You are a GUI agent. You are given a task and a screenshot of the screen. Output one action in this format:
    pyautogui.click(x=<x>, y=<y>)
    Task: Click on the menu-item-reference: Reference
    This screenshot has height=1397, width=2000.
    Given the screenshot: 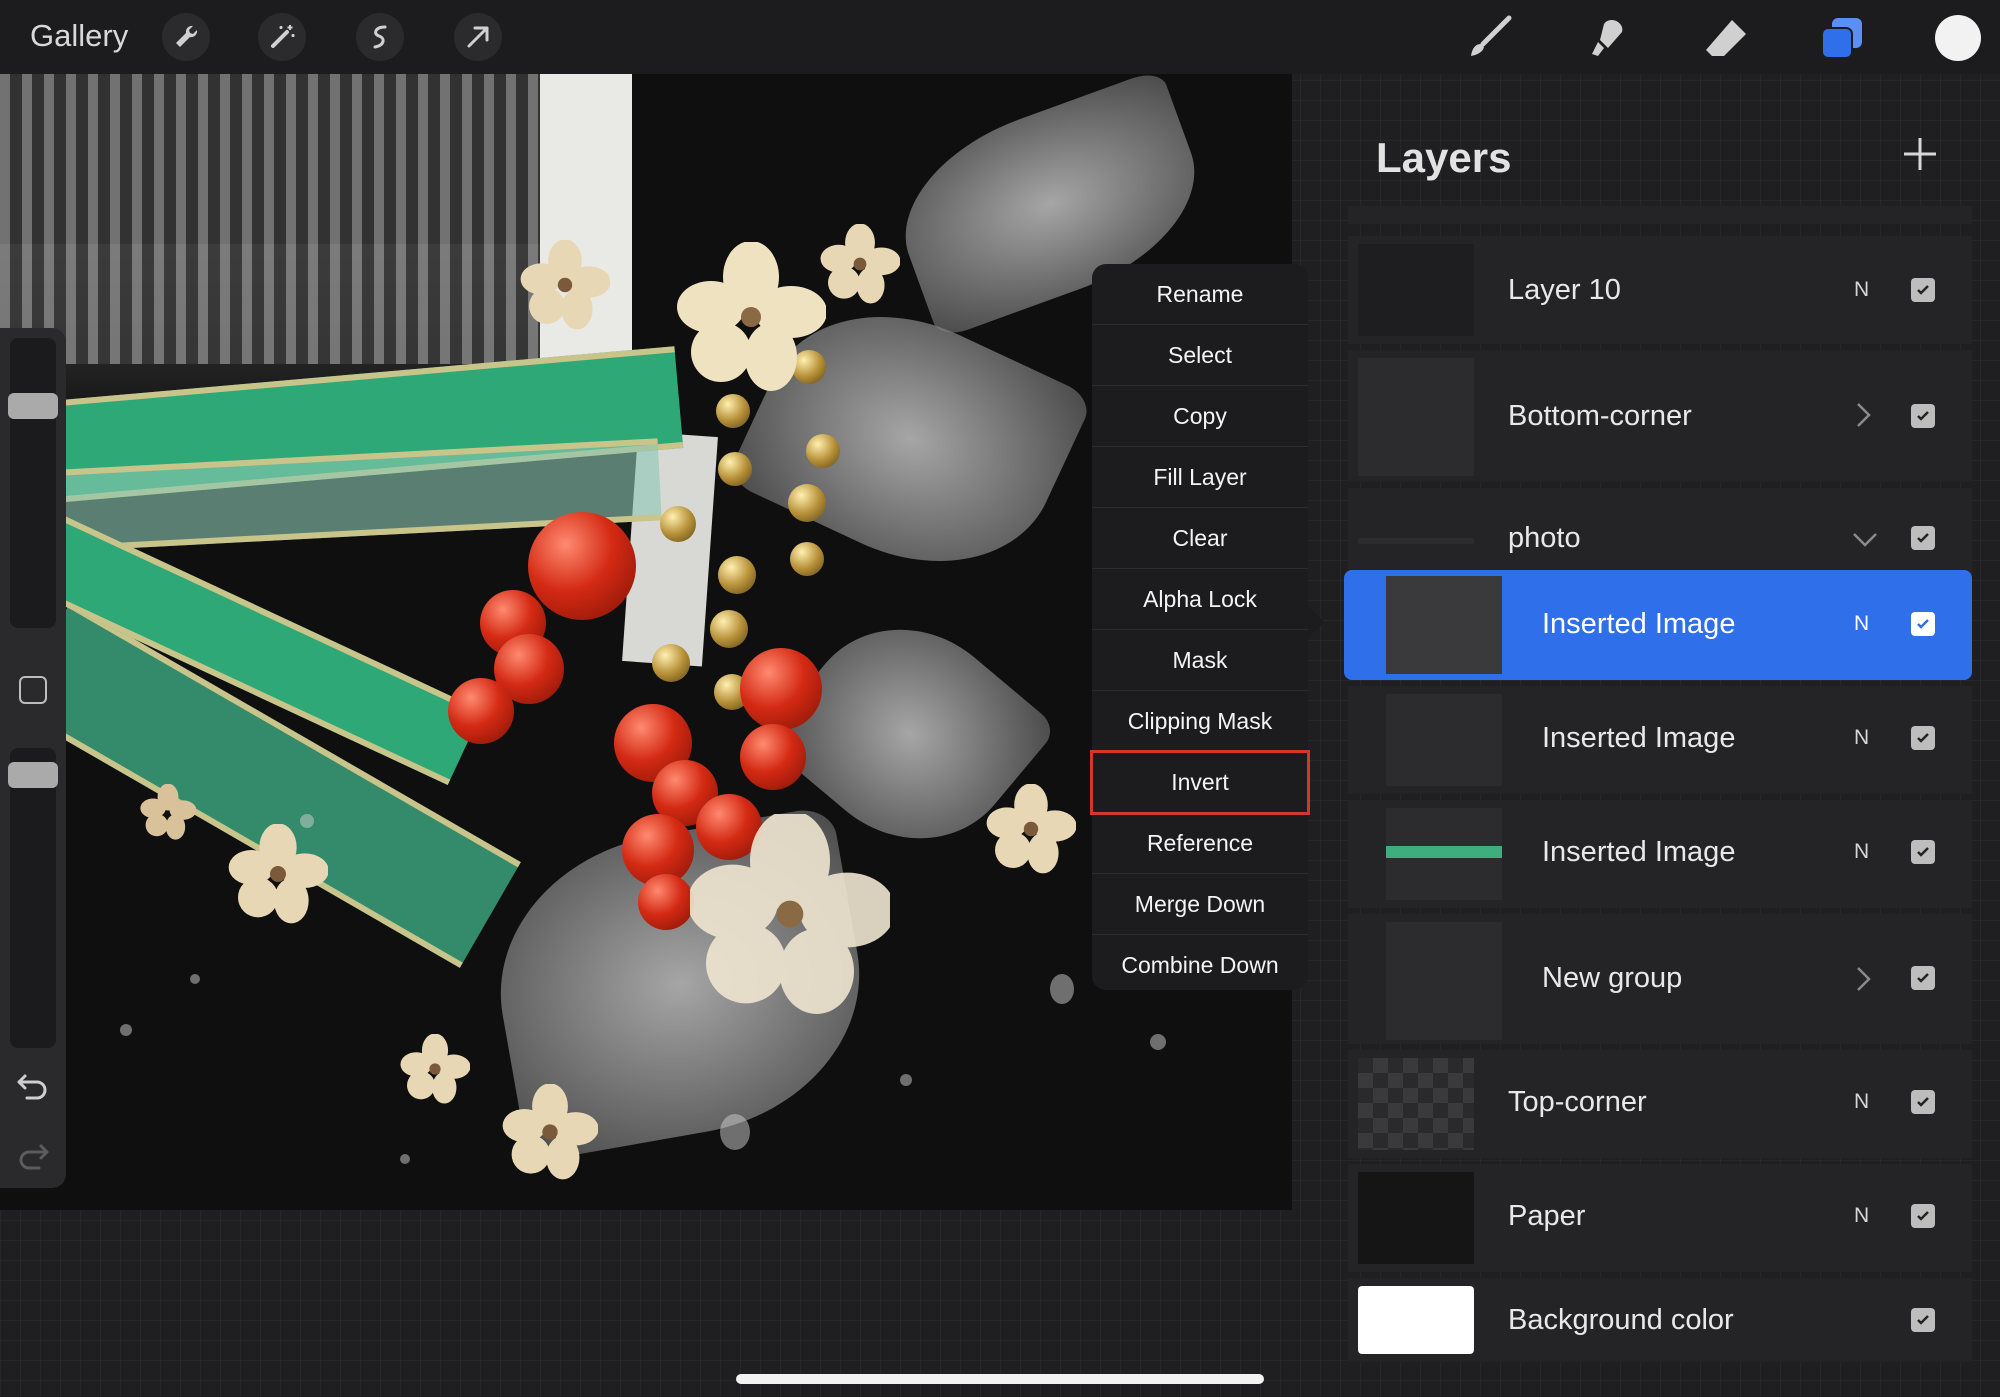 What is the action you would take?
    pyautogui.click(x=1200, y=843)
    